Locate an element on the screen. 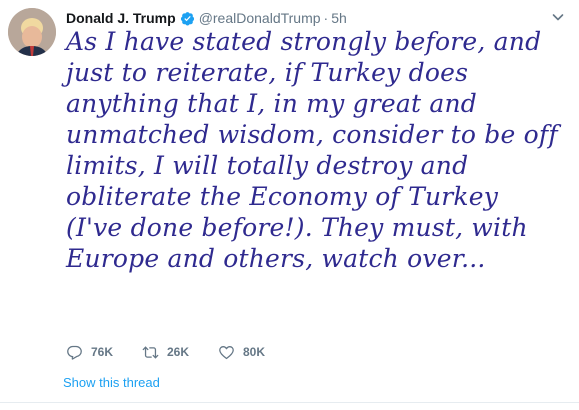 Image resolution: width=579 pixels, height=410 pixels. avatar-image is located at coordinates (32, 32).